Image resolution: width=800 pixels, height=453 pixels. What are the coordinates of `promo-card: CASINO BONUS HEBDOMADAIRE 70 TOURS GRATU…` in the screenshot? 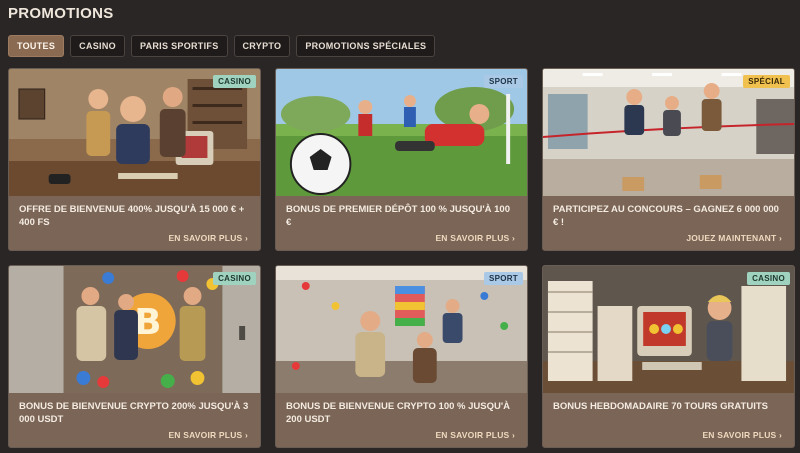 It's located at (668, 356).